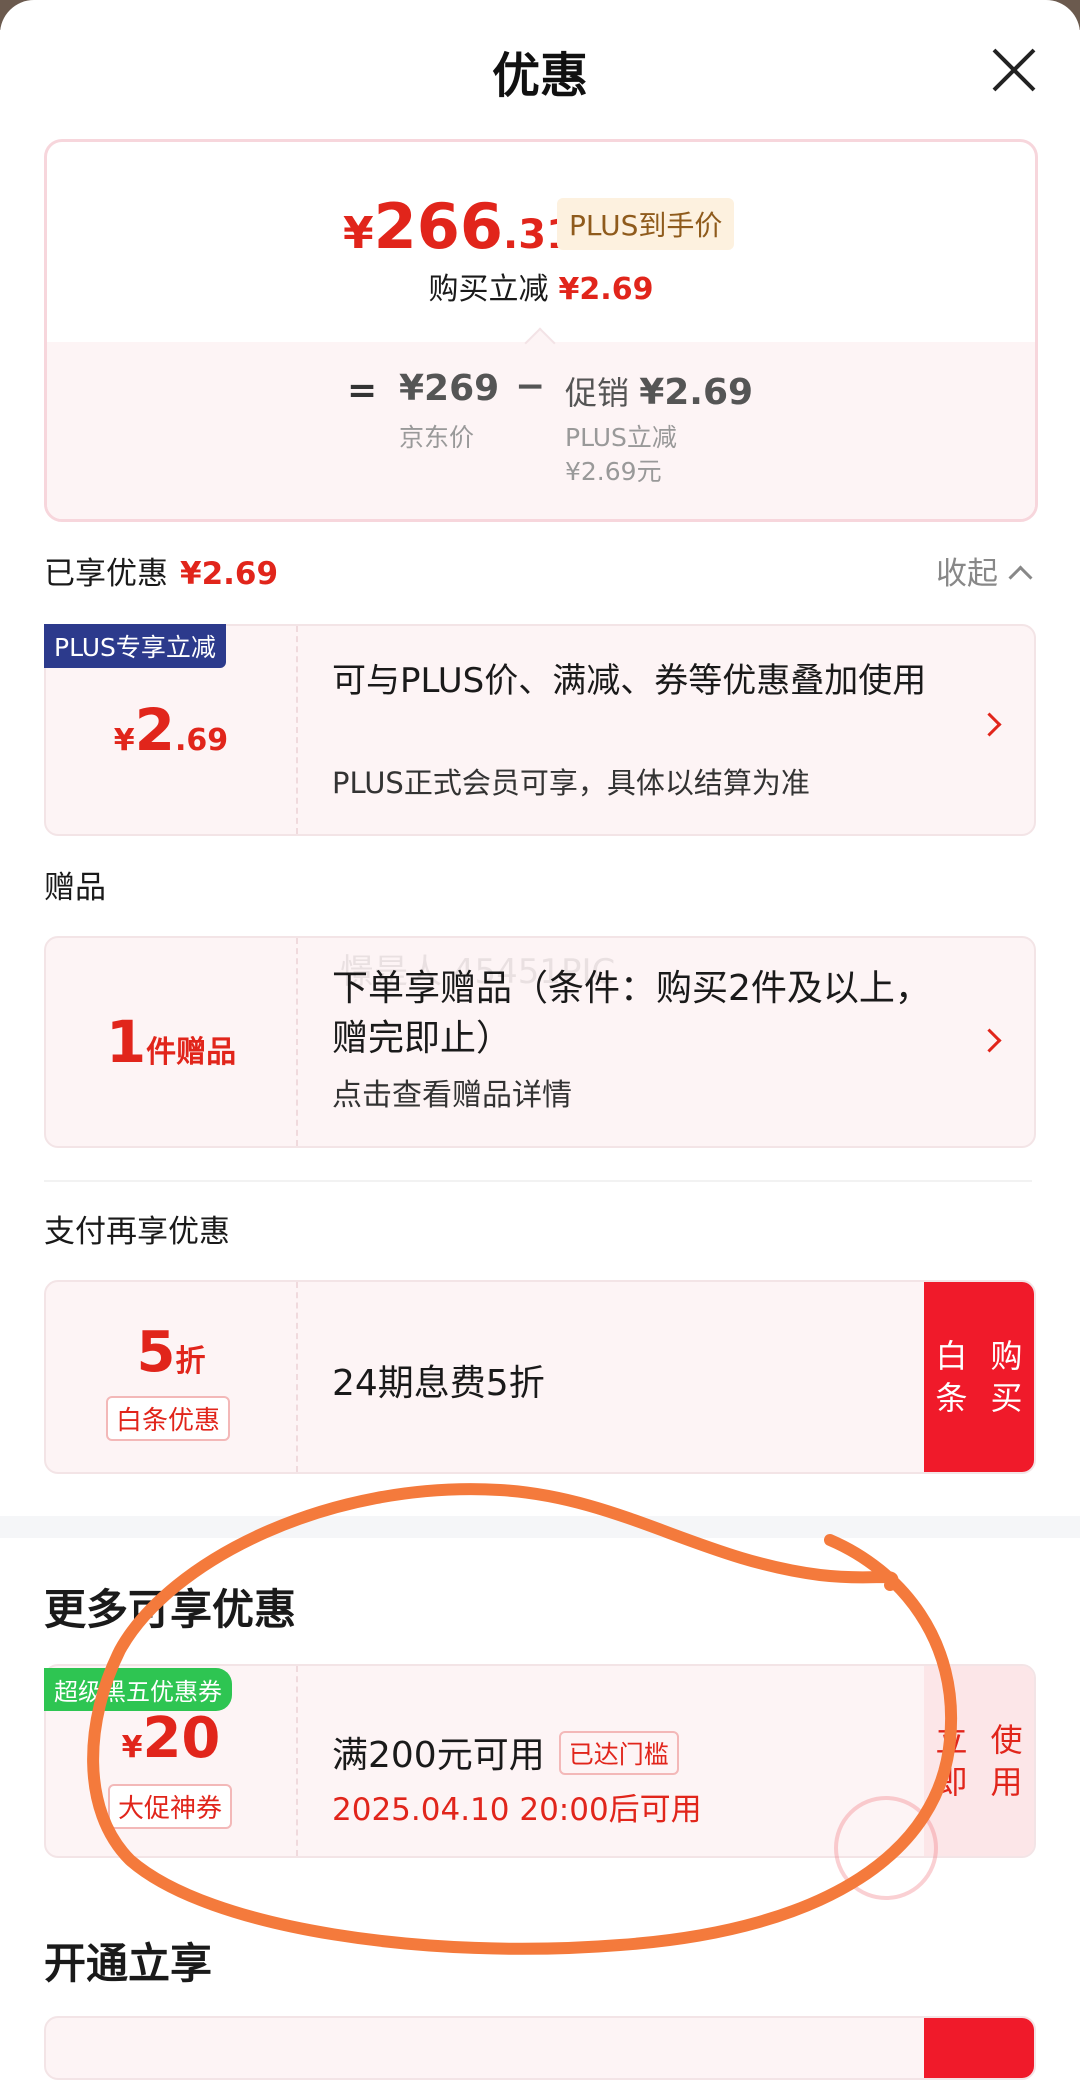  I want to click on buy-reduce-amount: ¥2.69, so click(606, 289).